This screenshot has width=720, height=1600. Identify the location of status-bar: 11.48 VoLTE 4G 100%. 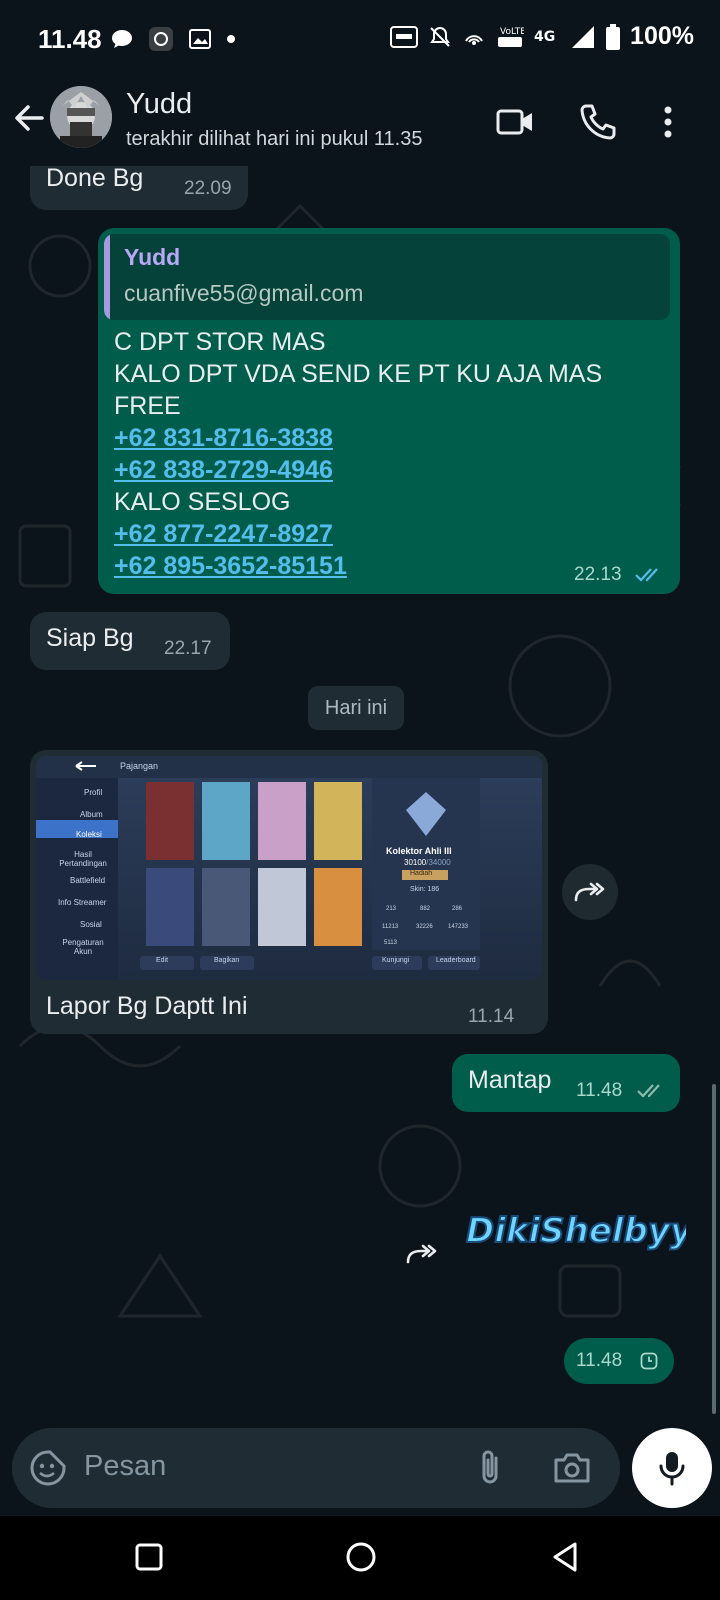
(360, 39).